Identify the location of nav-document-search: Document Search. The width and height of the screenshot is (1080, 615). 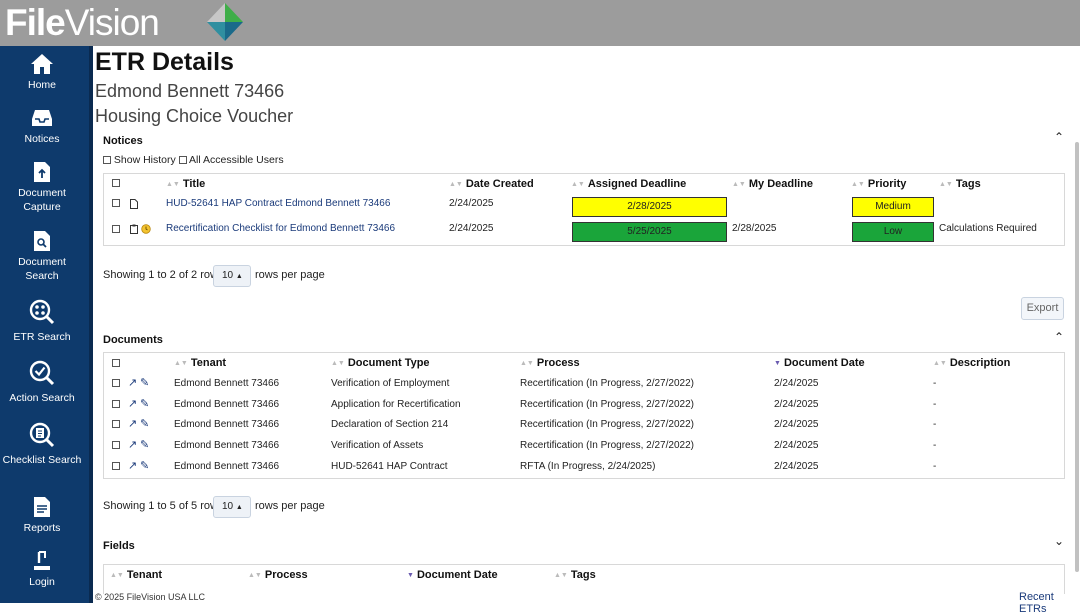
(42, 256).